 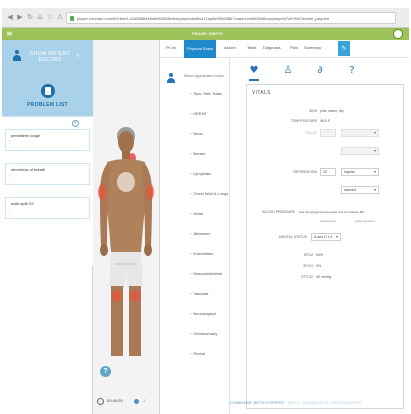 I want to click on mental-status-select: A and O x 4 ▾, so click(x=326, y=237).